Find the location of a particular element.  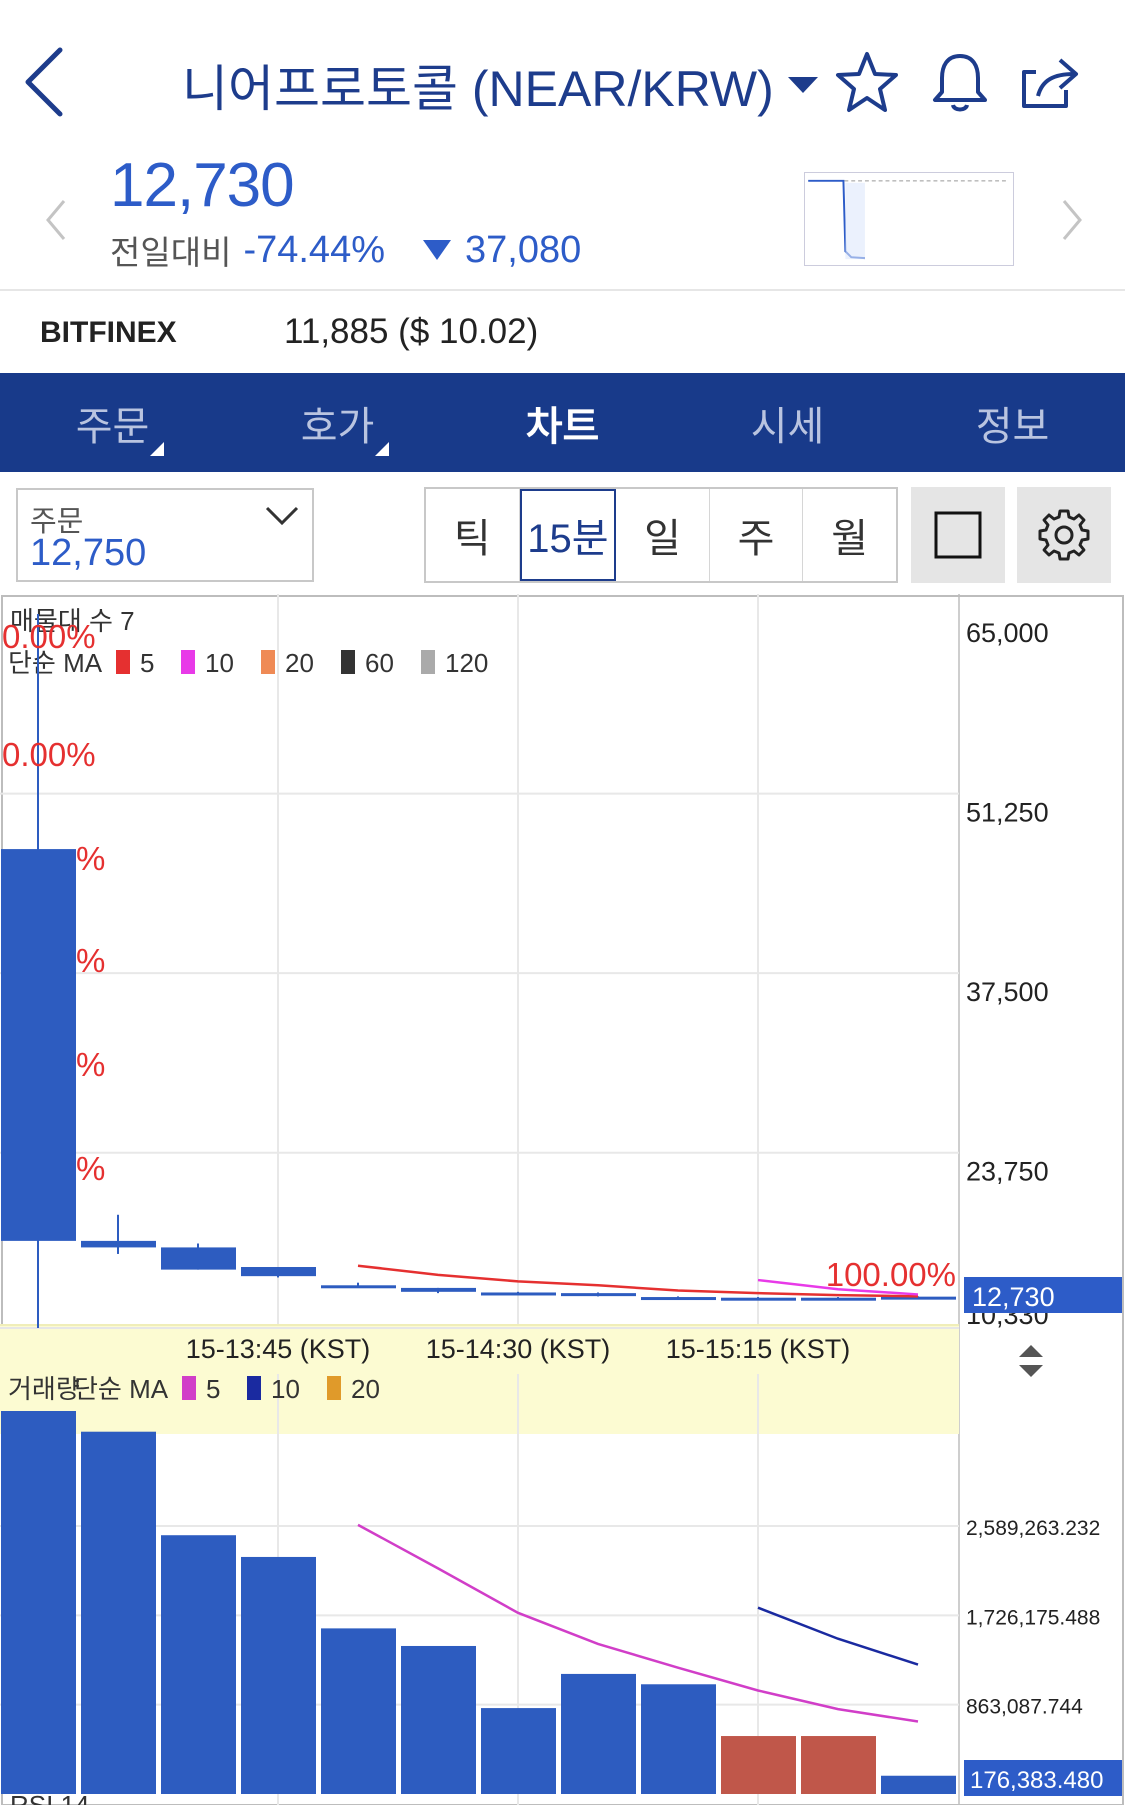

volume-ma-legend-title: 거래량 is located at coordinates (44, 1389).